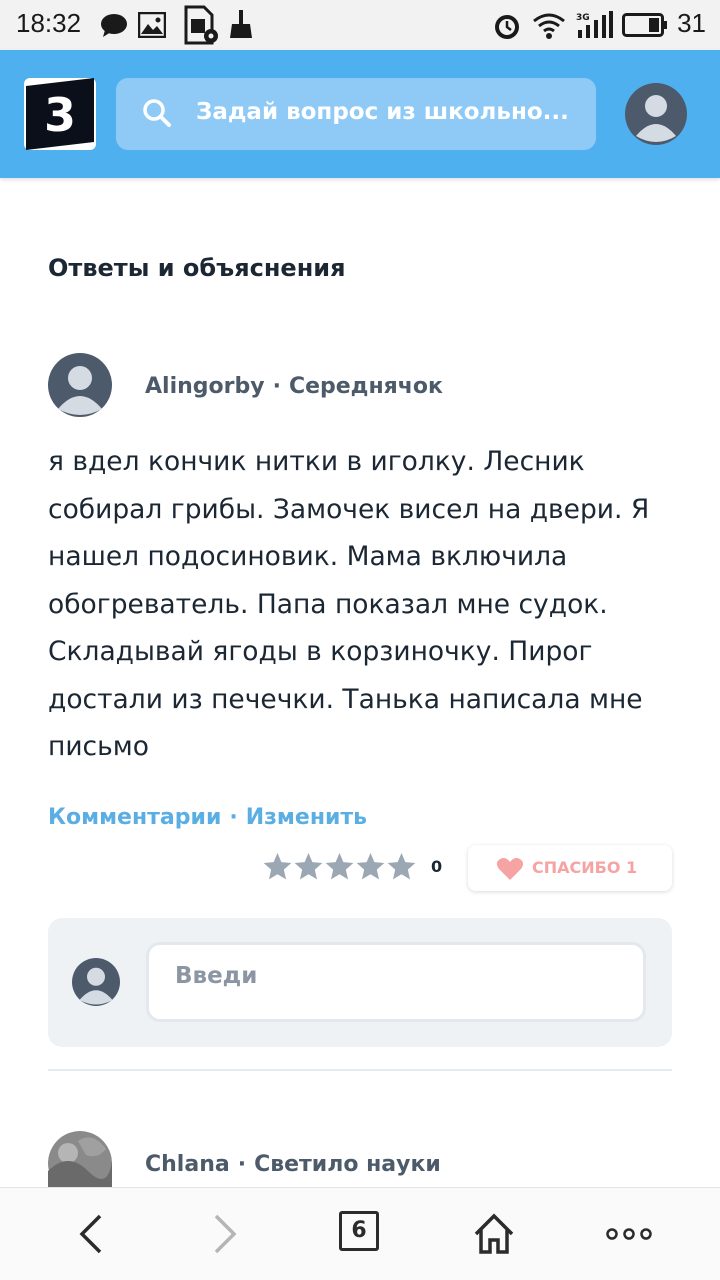  Describe the element at coordinates (197, 268) in the screenshot. I see `section-title: Ответы и объяснения` at that location.